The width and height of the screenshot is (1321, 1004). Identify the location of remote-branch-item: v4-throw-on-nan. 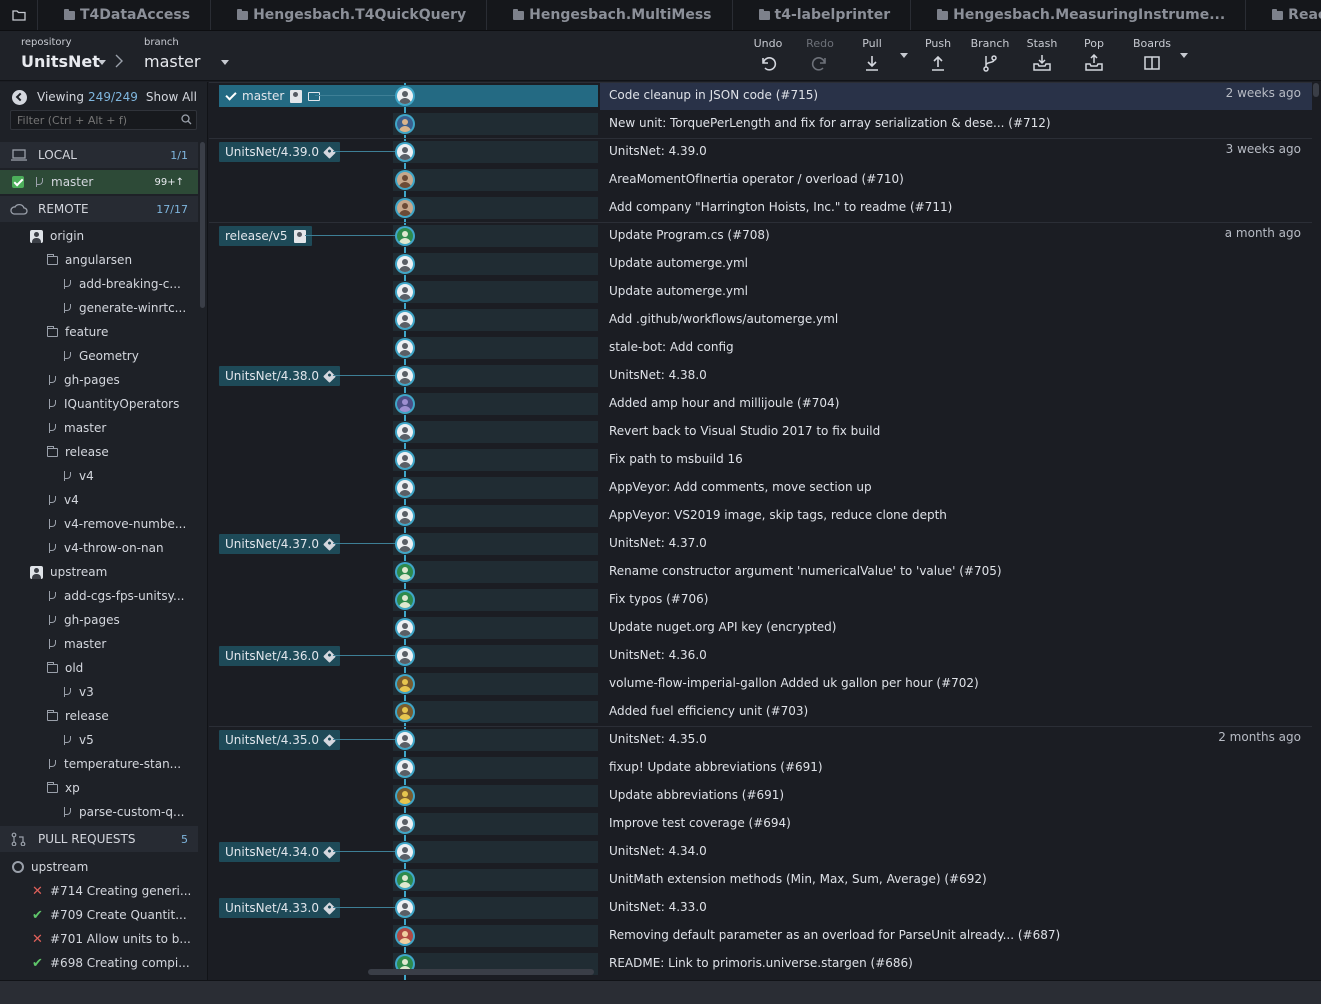
(105, 548).